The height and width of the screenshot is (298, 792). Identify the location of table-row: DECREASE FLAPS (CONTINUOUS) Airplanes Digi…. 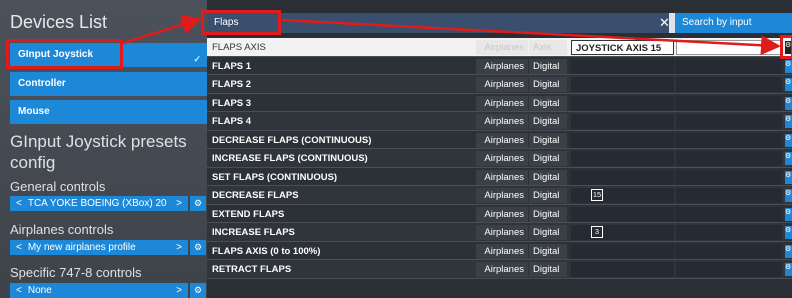
(499, 139).